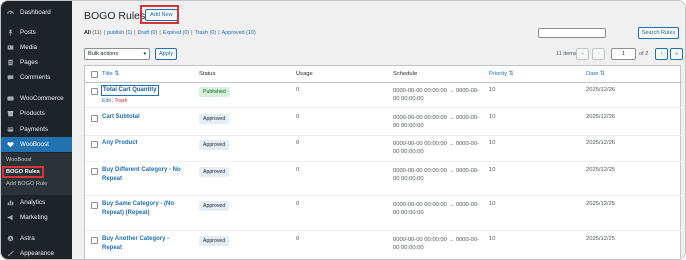 The width and height of the screenshot is (686, 260). I want to click on filter-all-count: (11), so click(97, 33).